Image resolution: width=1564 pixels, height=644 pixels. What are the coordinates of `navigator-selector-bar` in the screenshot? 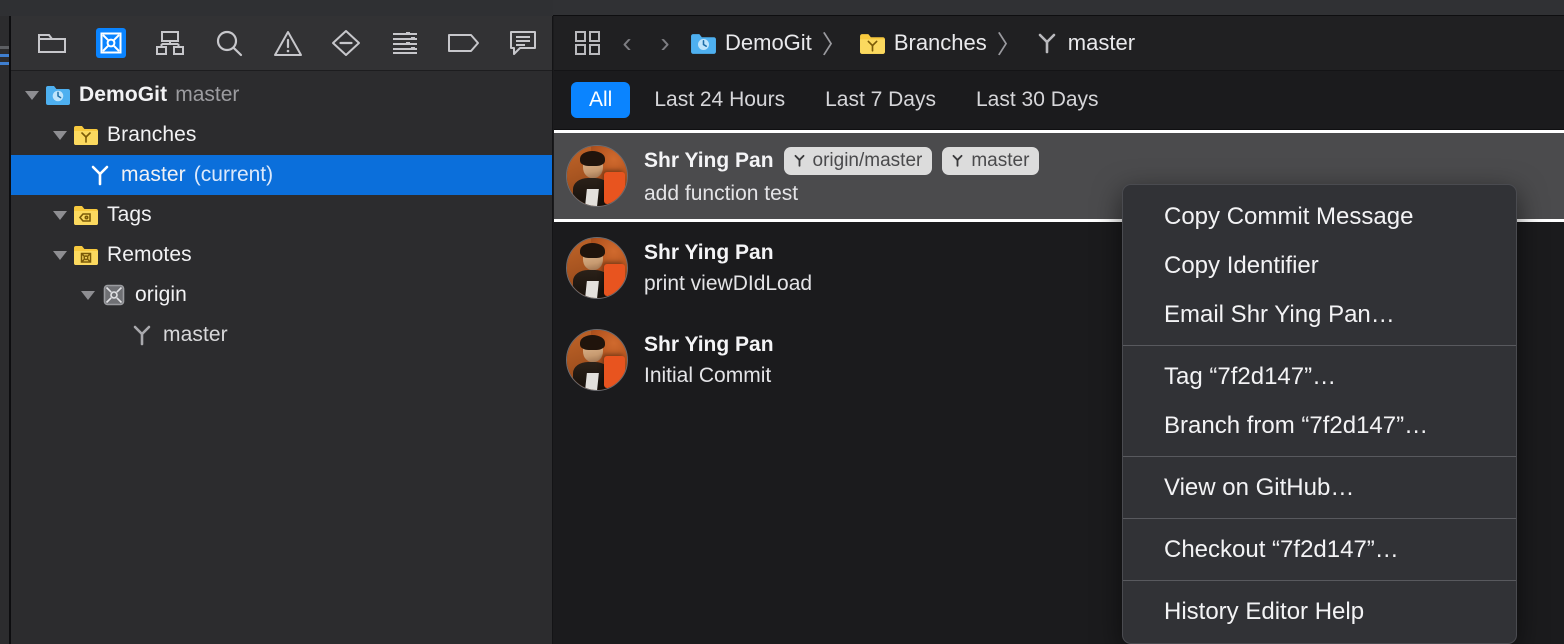 It's located at (281, 43).